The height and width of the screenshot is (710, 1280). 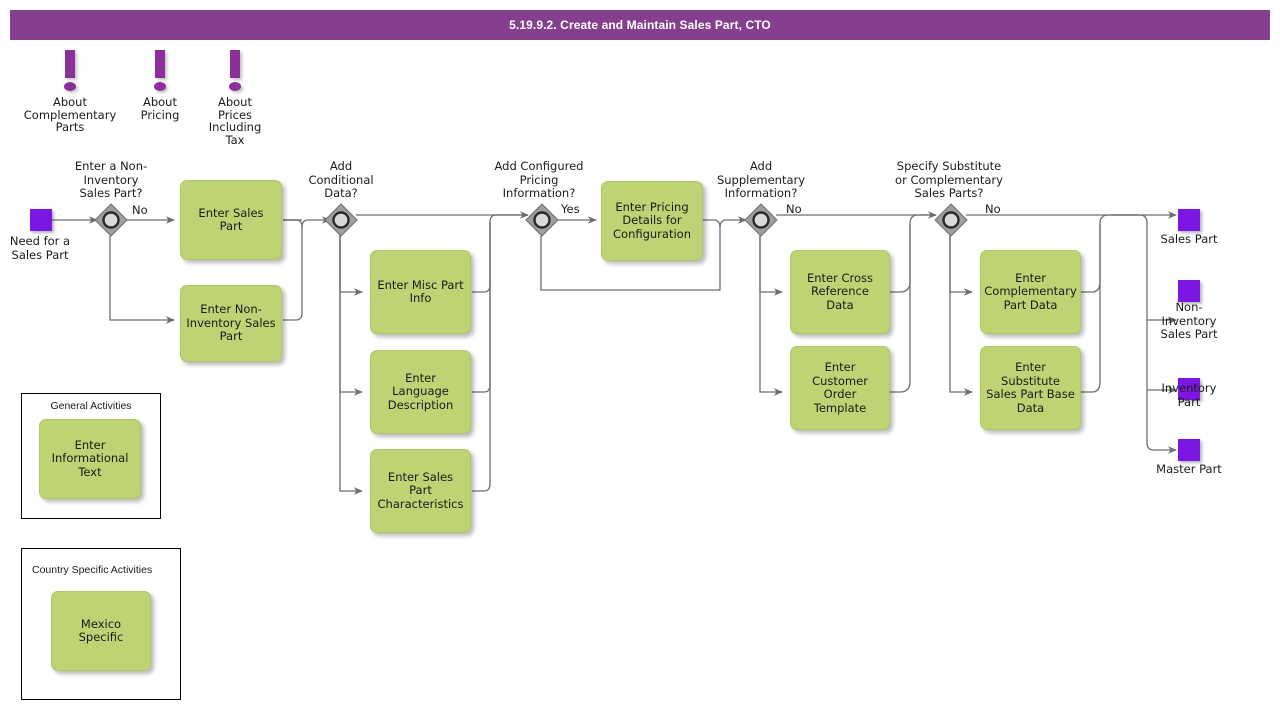 I want to click on task-label: Mexico Specific, so click(x=101, y=630).